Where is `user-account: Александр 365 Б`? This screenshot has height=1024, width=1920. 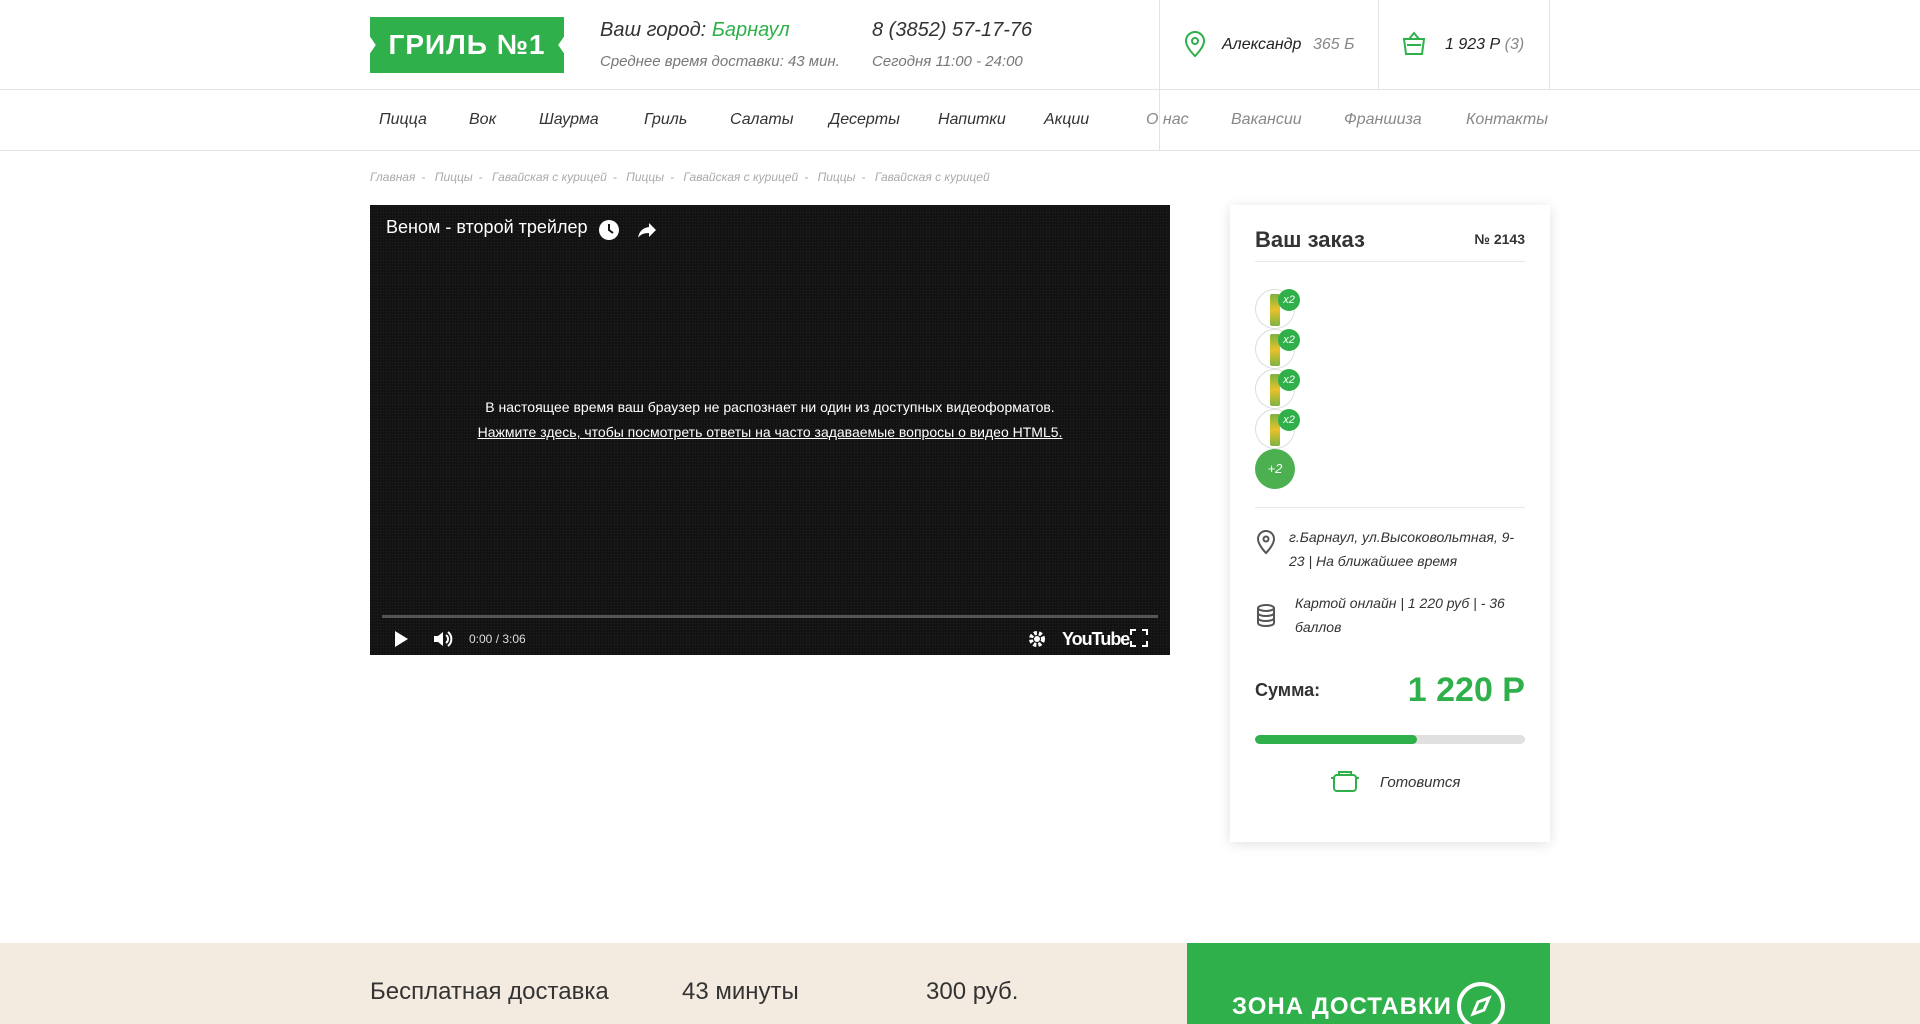 user-account: Александр 365 Б is located at coordinates (1268, 45).